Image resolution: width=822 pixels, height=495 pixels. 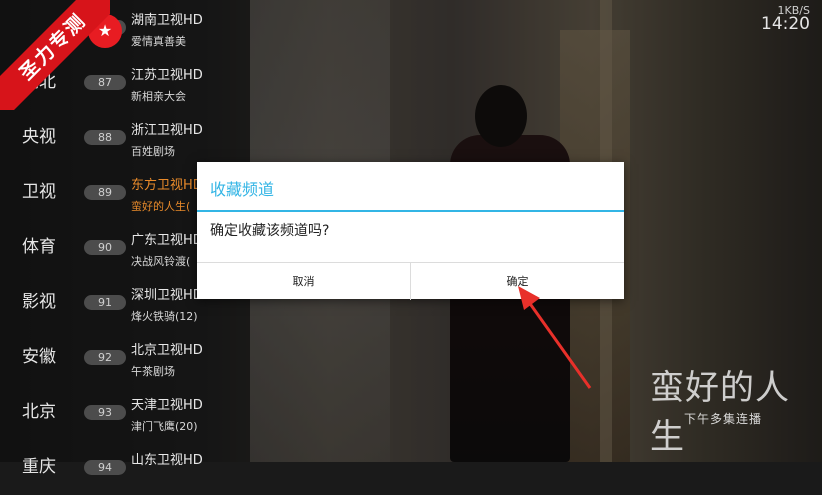 What do you see at coordinates (105, 357) in the screenshot?
I see `channel-number: 92` at bounding box center [105, 357].